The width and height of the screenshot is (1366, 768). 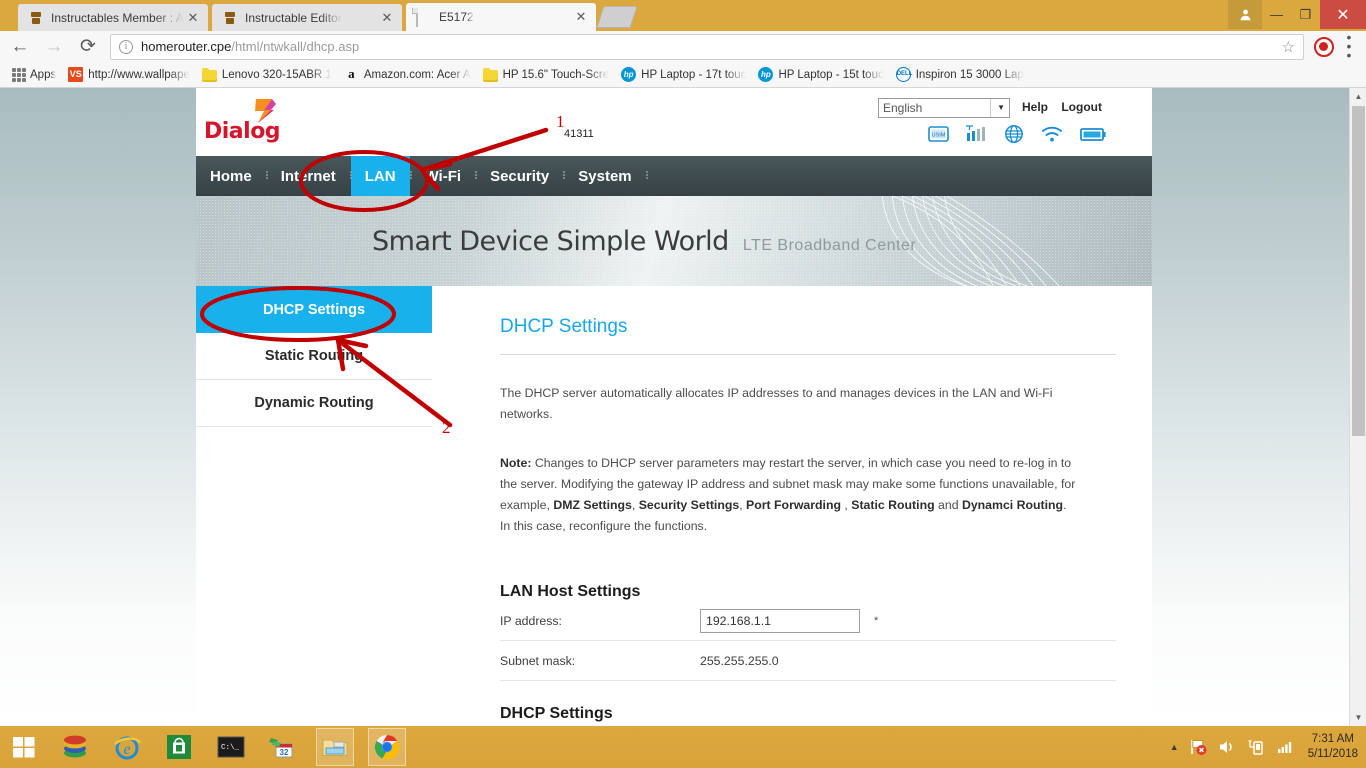 What do you see at coordinates (1333, 747) in the screenshot?
I see `clock: 7:31 AM 5/11/2018` at bounding box center [1333, 747].